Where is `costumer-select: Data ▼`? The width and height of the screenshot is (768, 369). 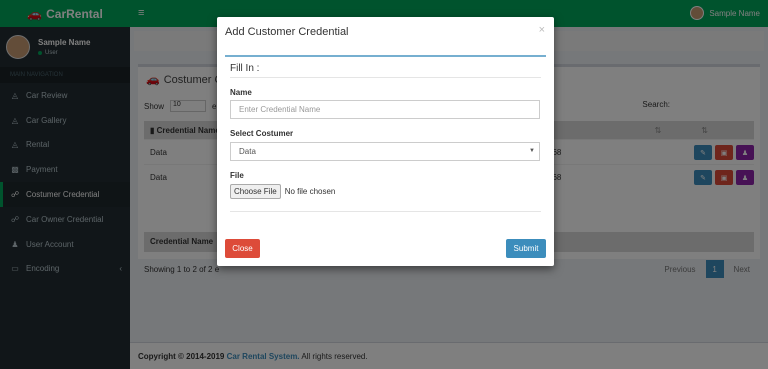
costumer-select: Data ▼ is located at coordinates (385, 151).